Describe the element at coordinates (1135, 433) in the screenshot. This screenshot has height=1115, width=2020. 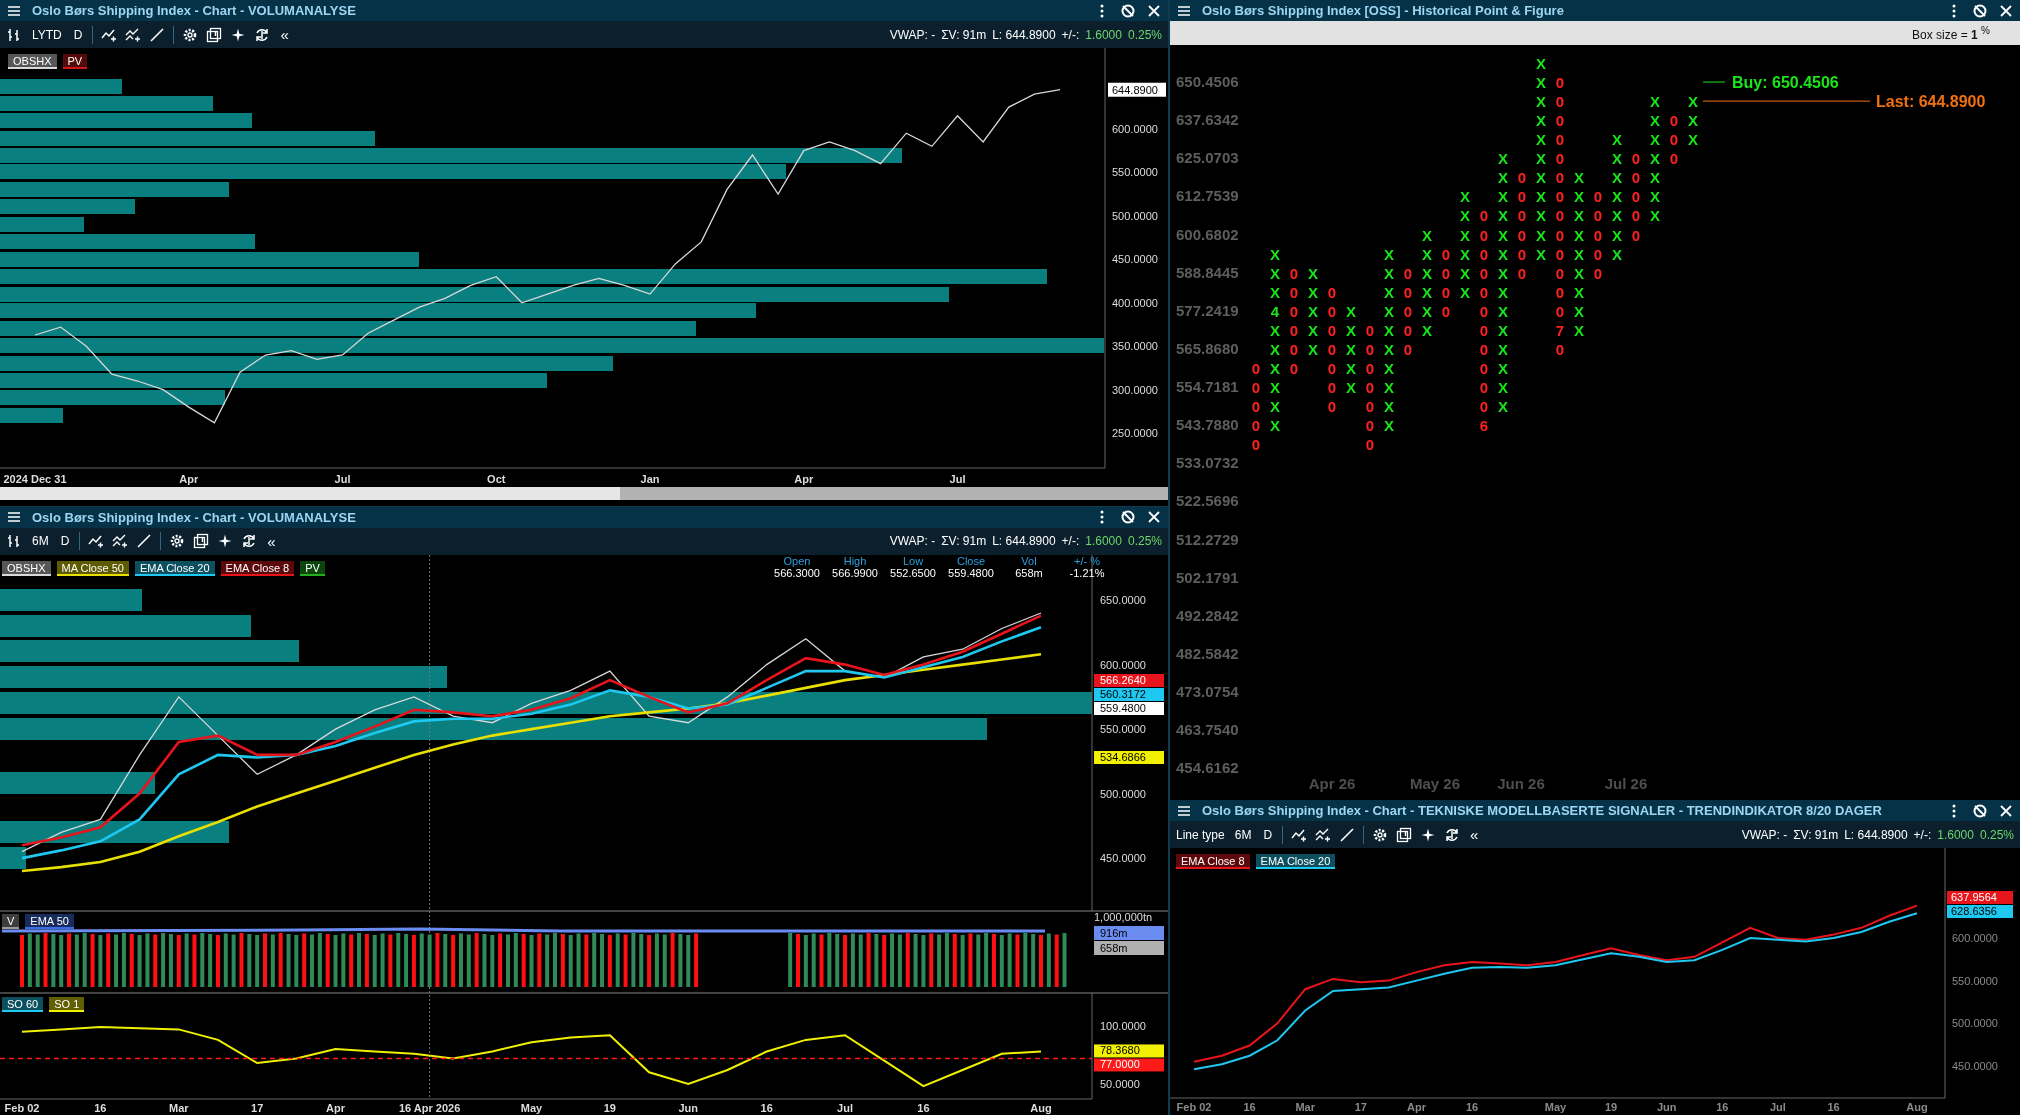
I see `y-axis-label: 250.0000` at that location.